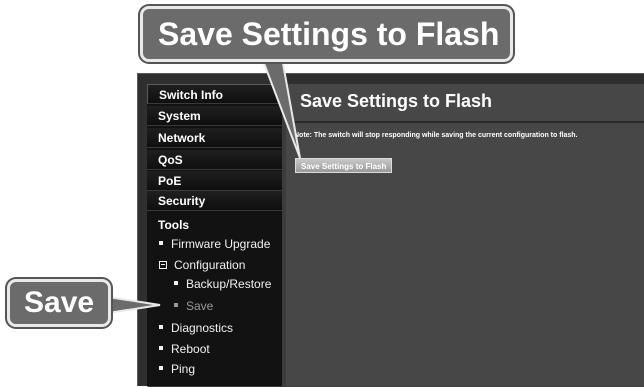  What do you see at coordinates (134, 305) in the screenshot?
I see `save-callout-pointer` at bounding box center [134, 305].